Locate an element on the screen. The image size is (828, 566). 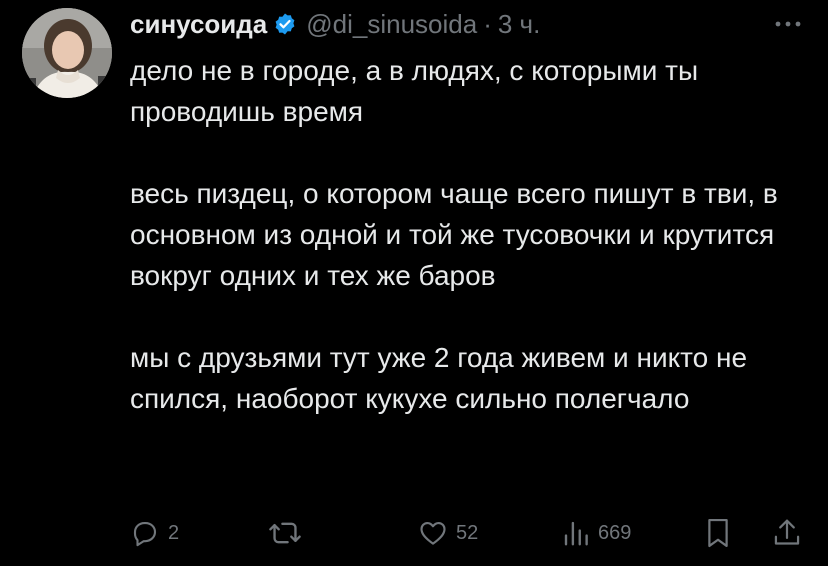
share-icon is located at coordinates (787, 532).